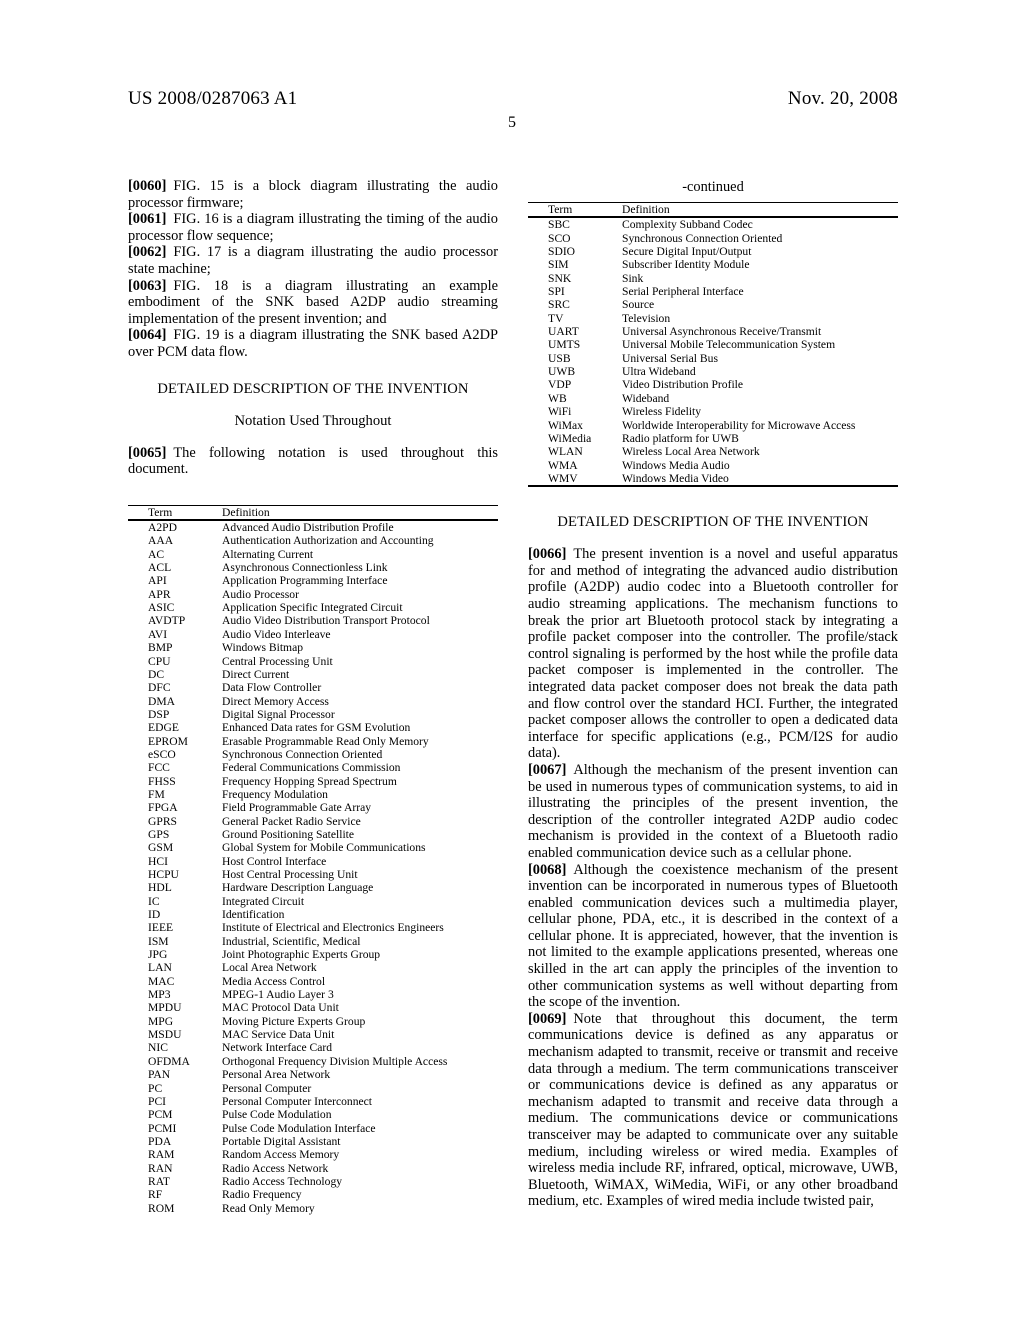  I want to click on cell-definition: Television, so click(646, 318).